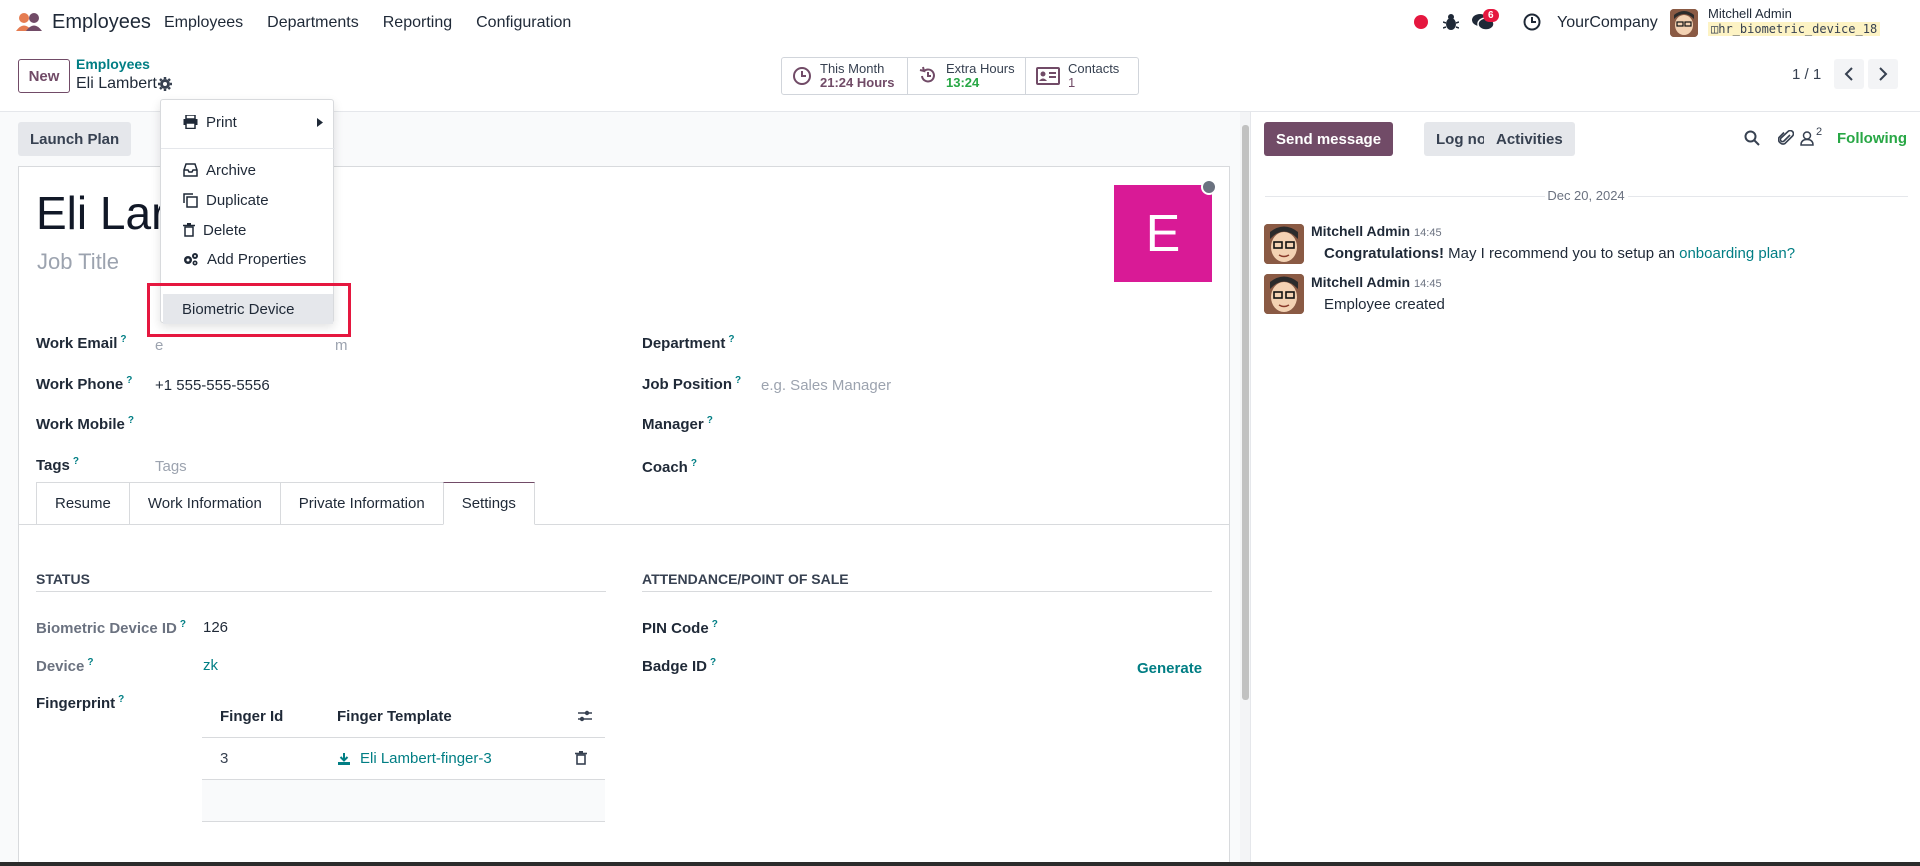 This screenshot has height=866, width=1920. What do you see at coordinates (680, 628) in the screenshot?
I see `pin-code-label: PIN Code?` at bounding box center [680, 628].